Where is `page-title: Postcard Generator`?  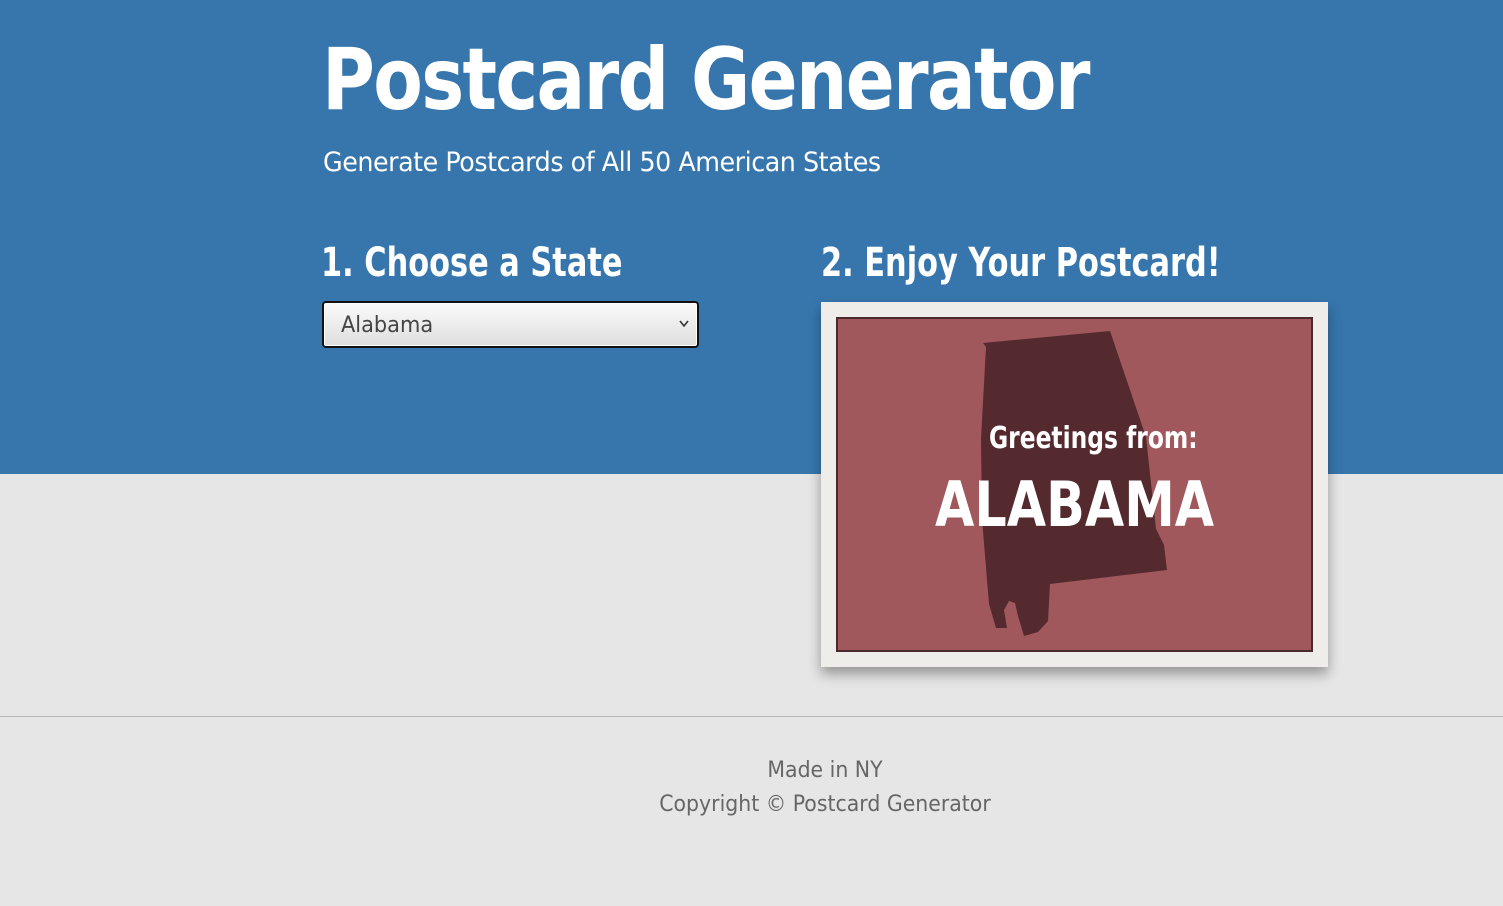
page-title: Postcard Generator is located at coordinates (706, 80).